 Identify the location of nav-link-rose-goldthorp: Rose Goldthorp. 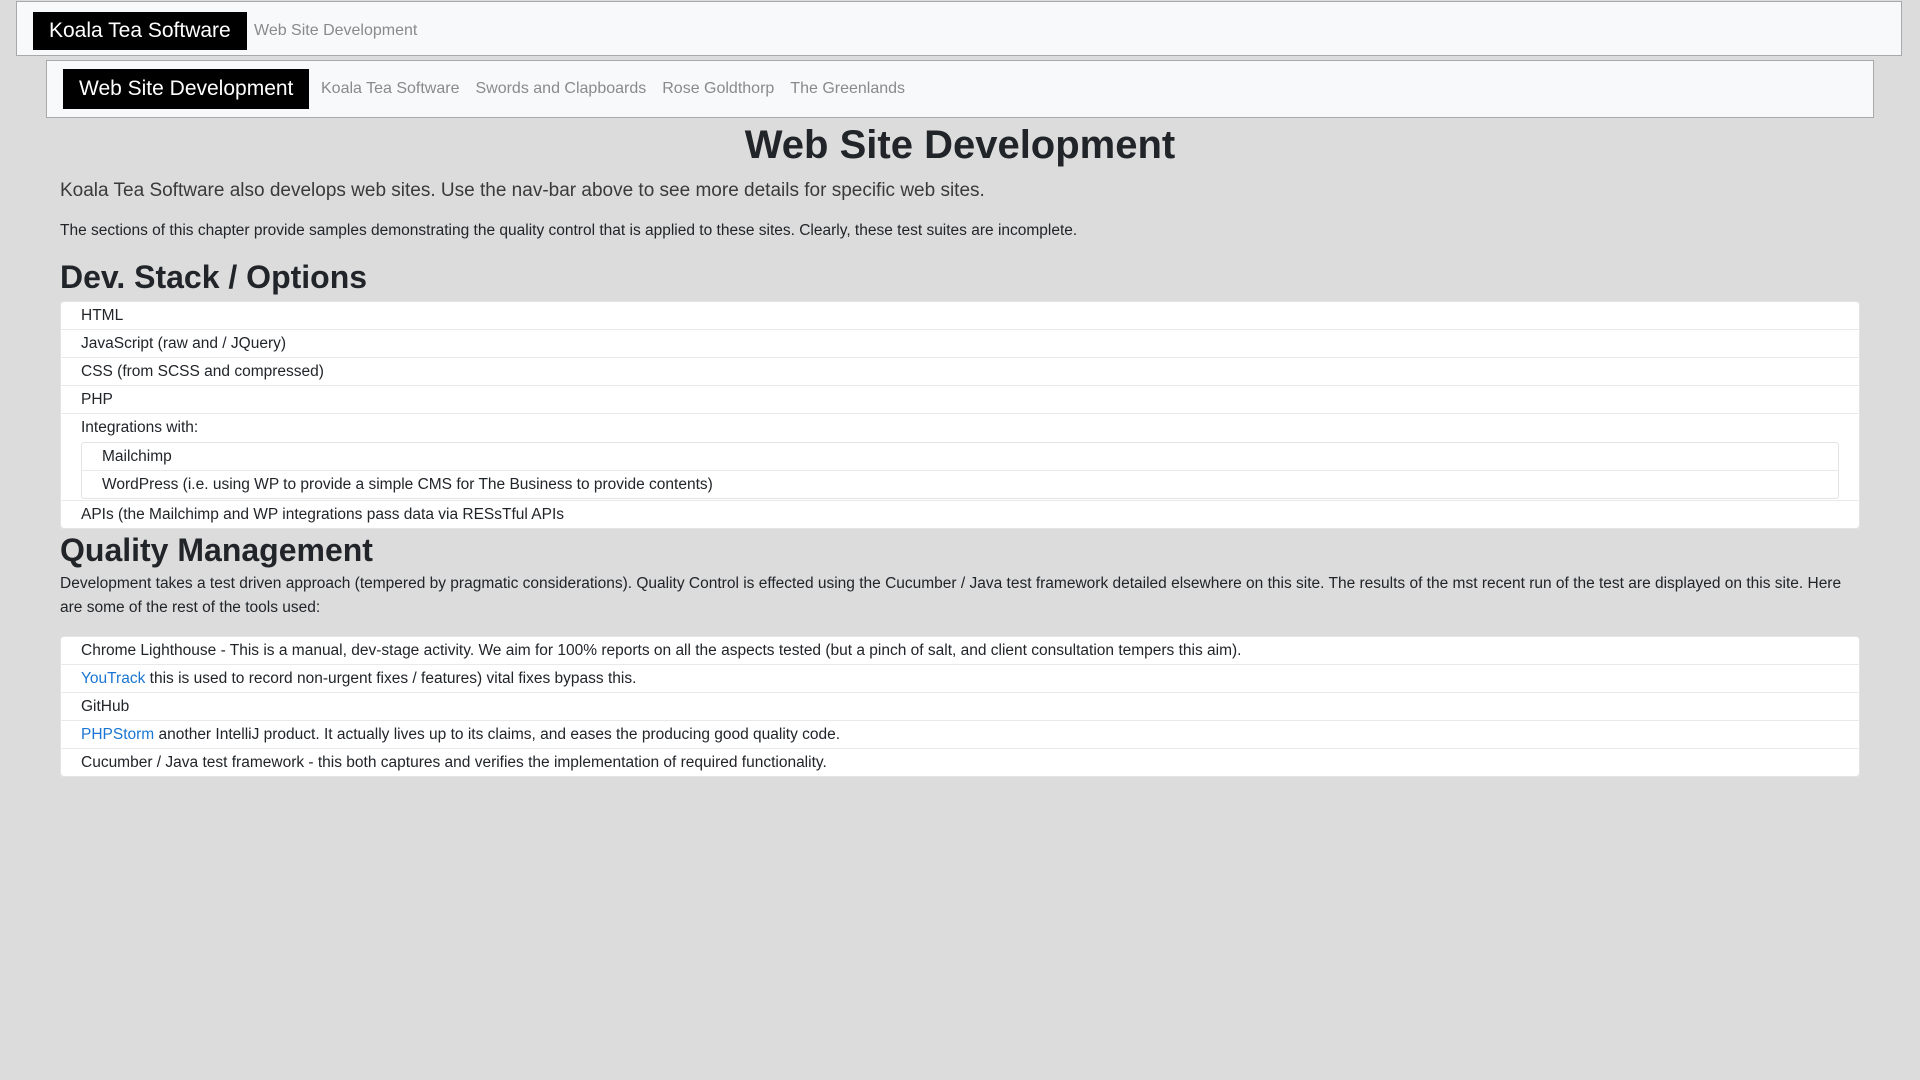
(718, 89).